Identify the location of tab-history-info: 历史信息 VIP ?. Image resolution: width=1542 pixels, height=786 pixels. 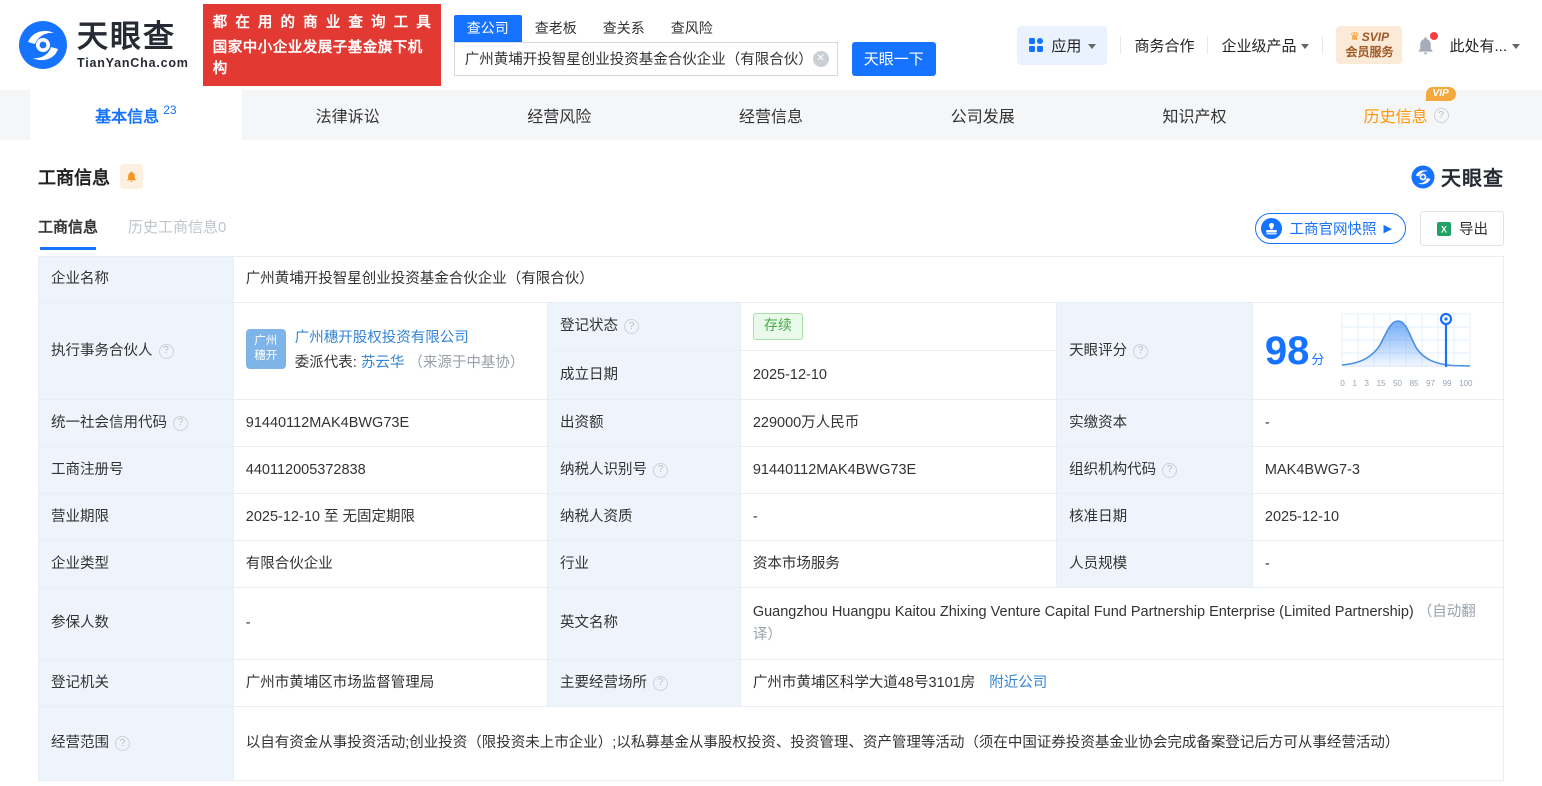
(1406, 113).